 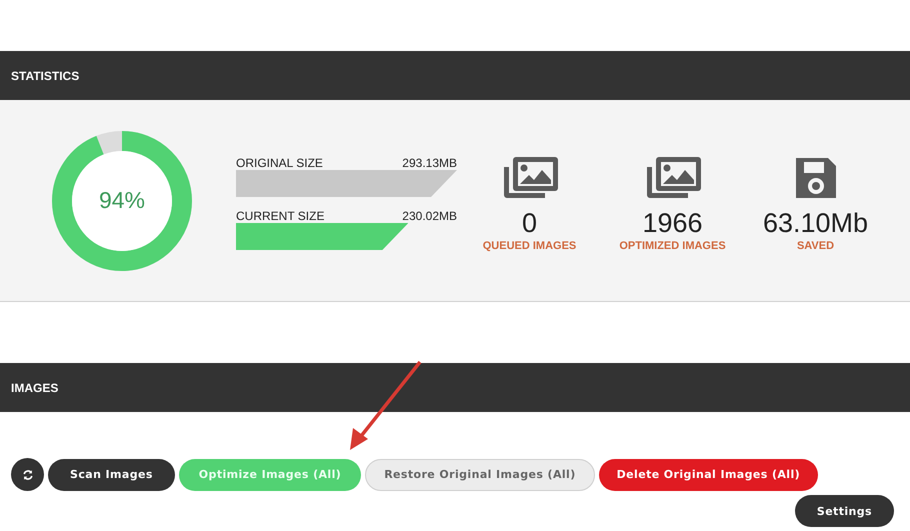 What do you see at coordinates (844, 511) in the screenshot?
I see `settings-button: Settings` at bounding box center [844, 511].